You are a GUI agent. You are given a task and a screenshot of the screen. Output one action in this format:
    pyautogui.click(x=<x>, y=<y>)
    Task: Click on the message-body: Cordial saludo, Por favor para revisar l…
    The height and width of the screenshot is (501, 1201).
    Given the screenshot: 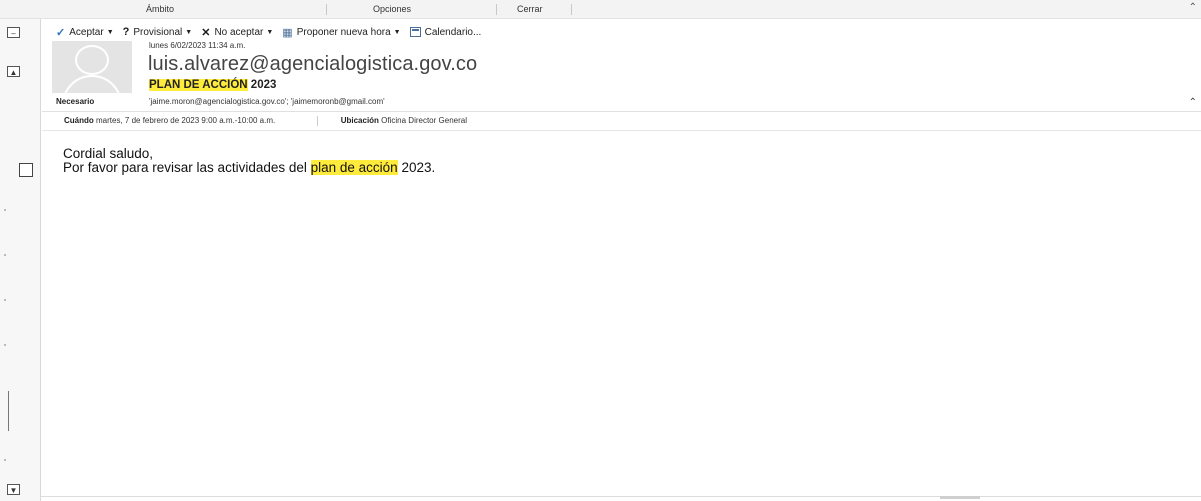 What is the action you would take?
    pyautogui.click(x=249, y=161)
    